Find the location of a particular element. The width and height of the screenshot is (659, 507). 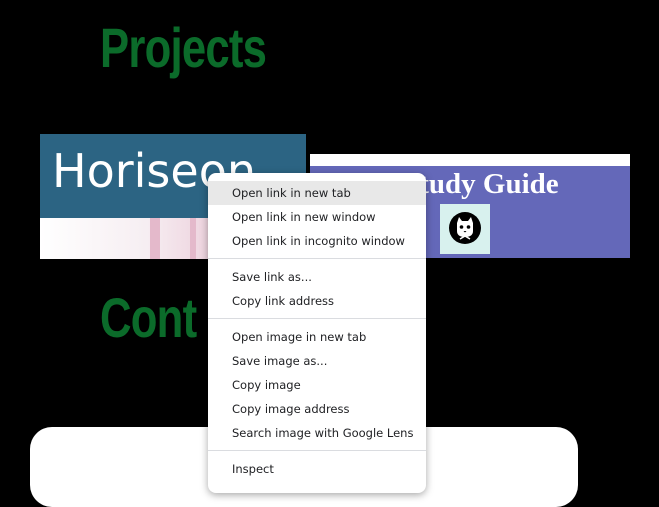

menu-item-open-link-new-tab: Open link in new tab is located at coordinates (317, 193).